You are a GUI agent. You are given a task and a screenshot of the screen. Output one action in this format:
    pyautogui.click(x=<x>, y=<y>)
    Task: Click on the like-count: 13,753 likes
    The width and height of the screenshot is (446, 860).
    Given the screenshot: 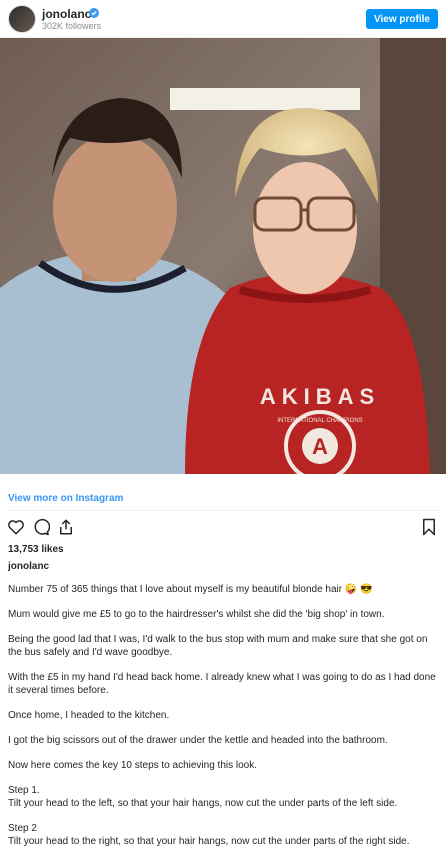 What is the action you would take?
    pyautogui.click(x=36, y=549)
    